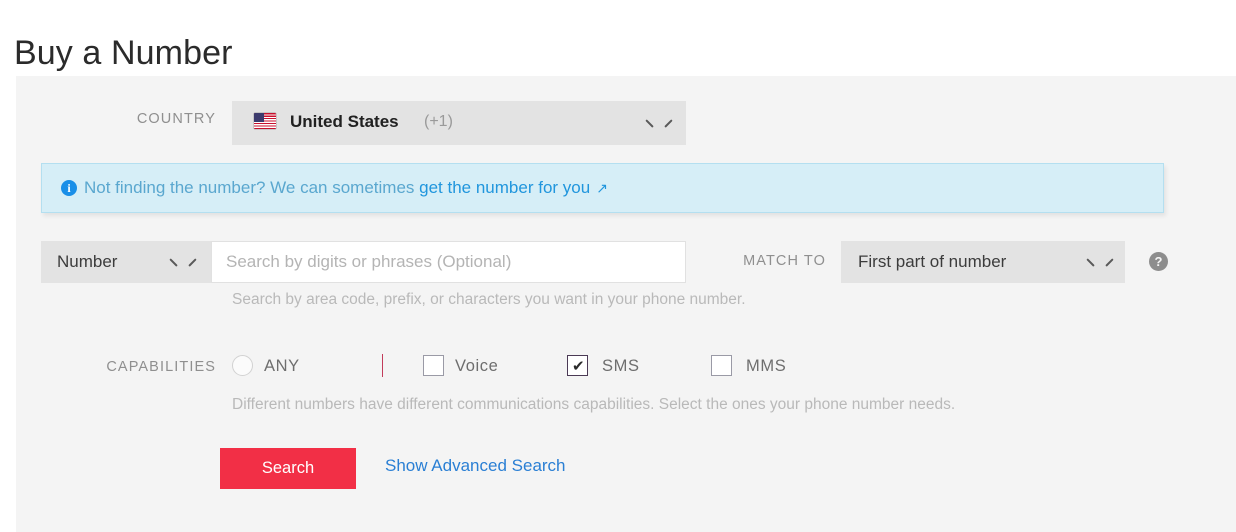 The width and height of the screenshot is (1236, 532). What do you see at coordinates (448, 262) in the screenshot?
I see `search-input` at bounding box center [448, 262].